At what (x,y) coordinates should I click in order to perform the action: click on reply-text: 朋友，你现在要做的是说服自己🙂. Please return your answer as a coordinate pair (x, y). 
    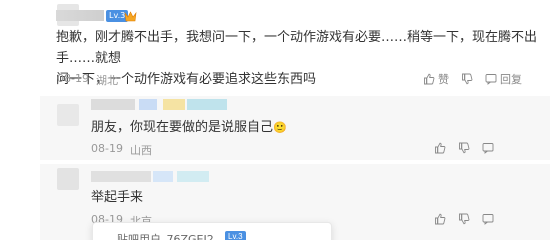
    Looking at the image, I should click on (189, 127).